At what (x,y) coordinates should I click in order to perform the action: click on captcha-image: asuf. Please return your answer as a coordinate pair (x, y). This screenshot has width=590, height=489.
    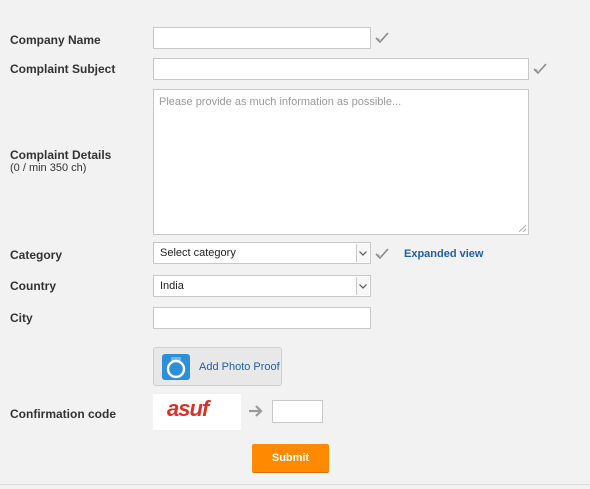
    Looking at the image, I should click on (197, 412).